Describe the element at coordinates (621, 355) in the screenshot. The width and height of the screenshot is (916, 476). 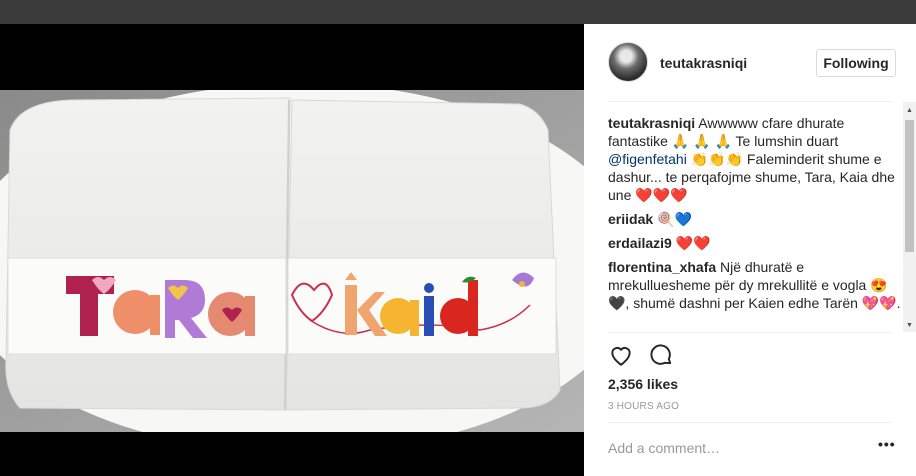
I see `heart-icon` at that location.